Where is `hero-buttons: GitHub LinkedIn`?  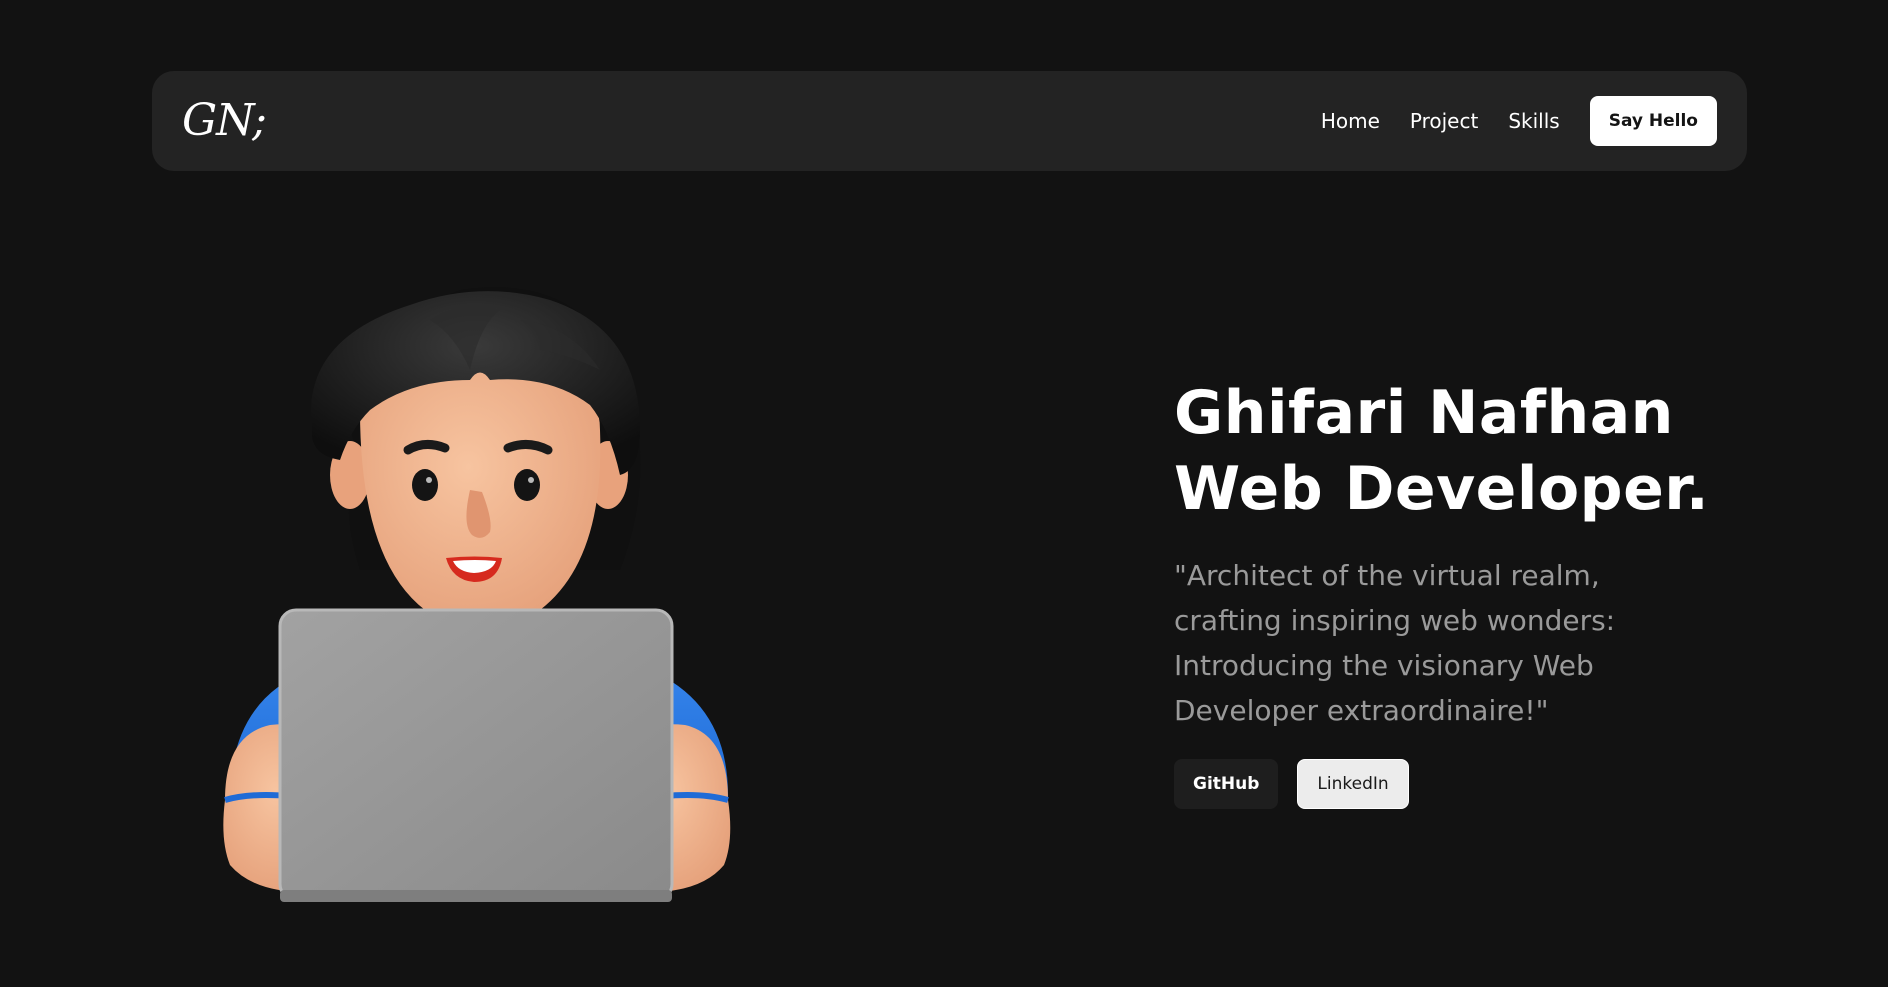
hero-buttons: GitHub LinkedIn is located at coordinates (1484, 784).